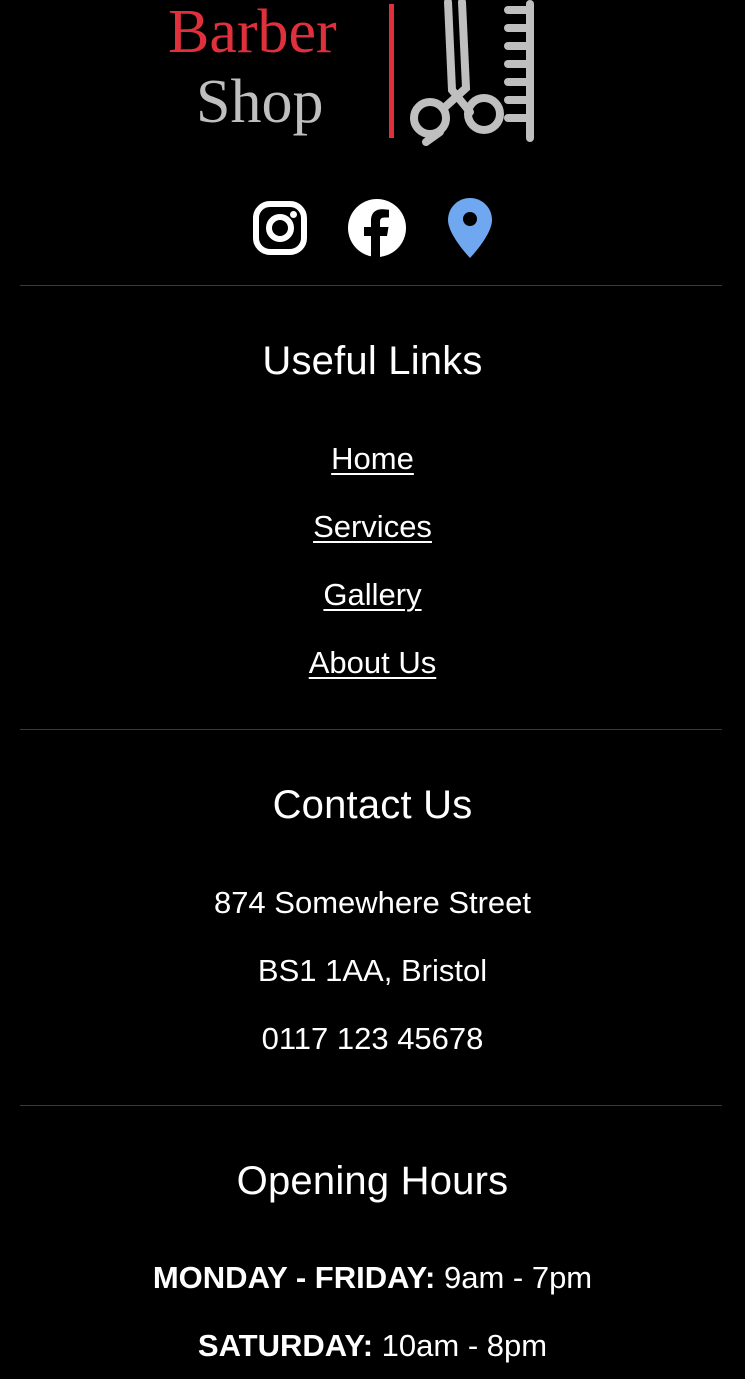  I want to click on nav-link-gallery: Gallery, so click(372, 594).